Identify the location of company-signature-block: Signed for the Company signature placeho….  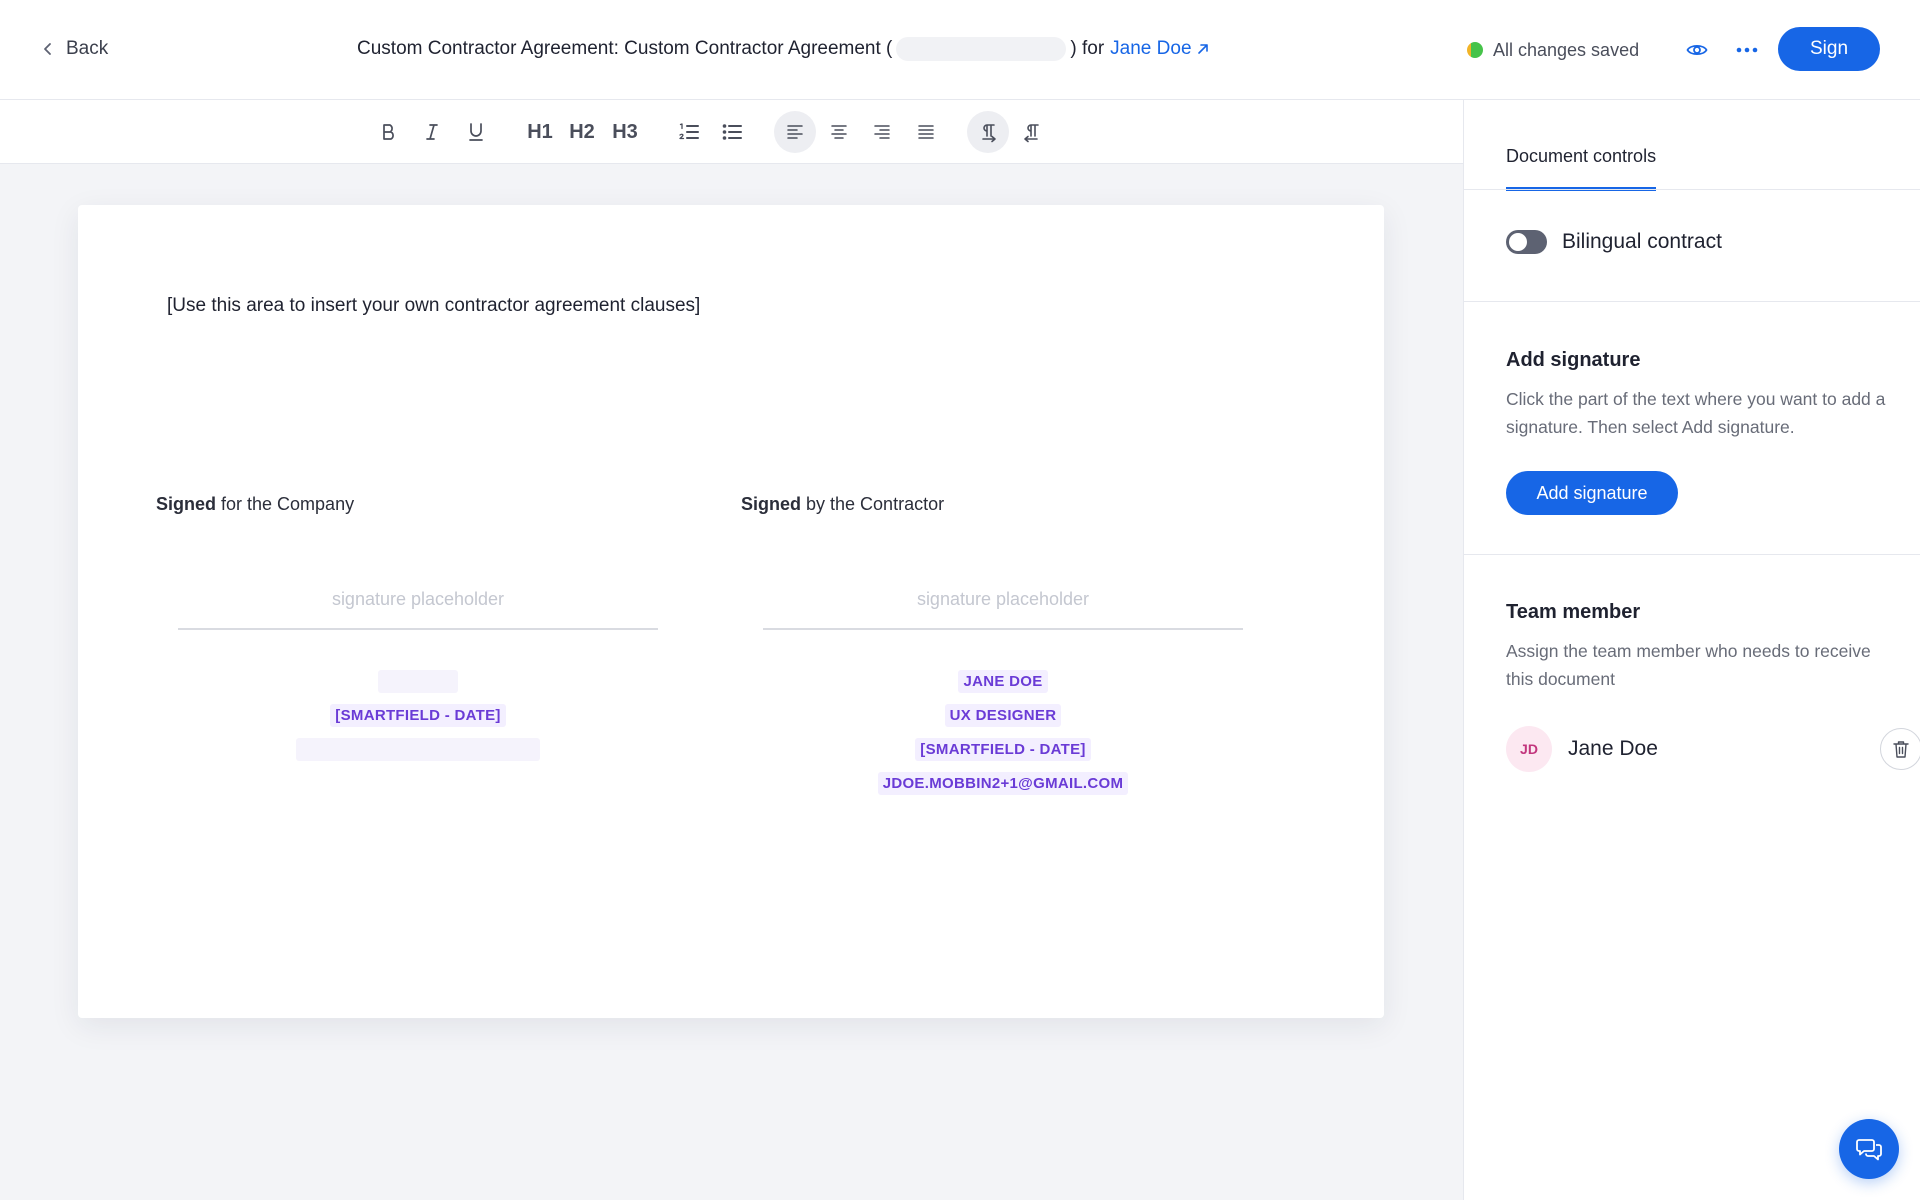
(447, 627).